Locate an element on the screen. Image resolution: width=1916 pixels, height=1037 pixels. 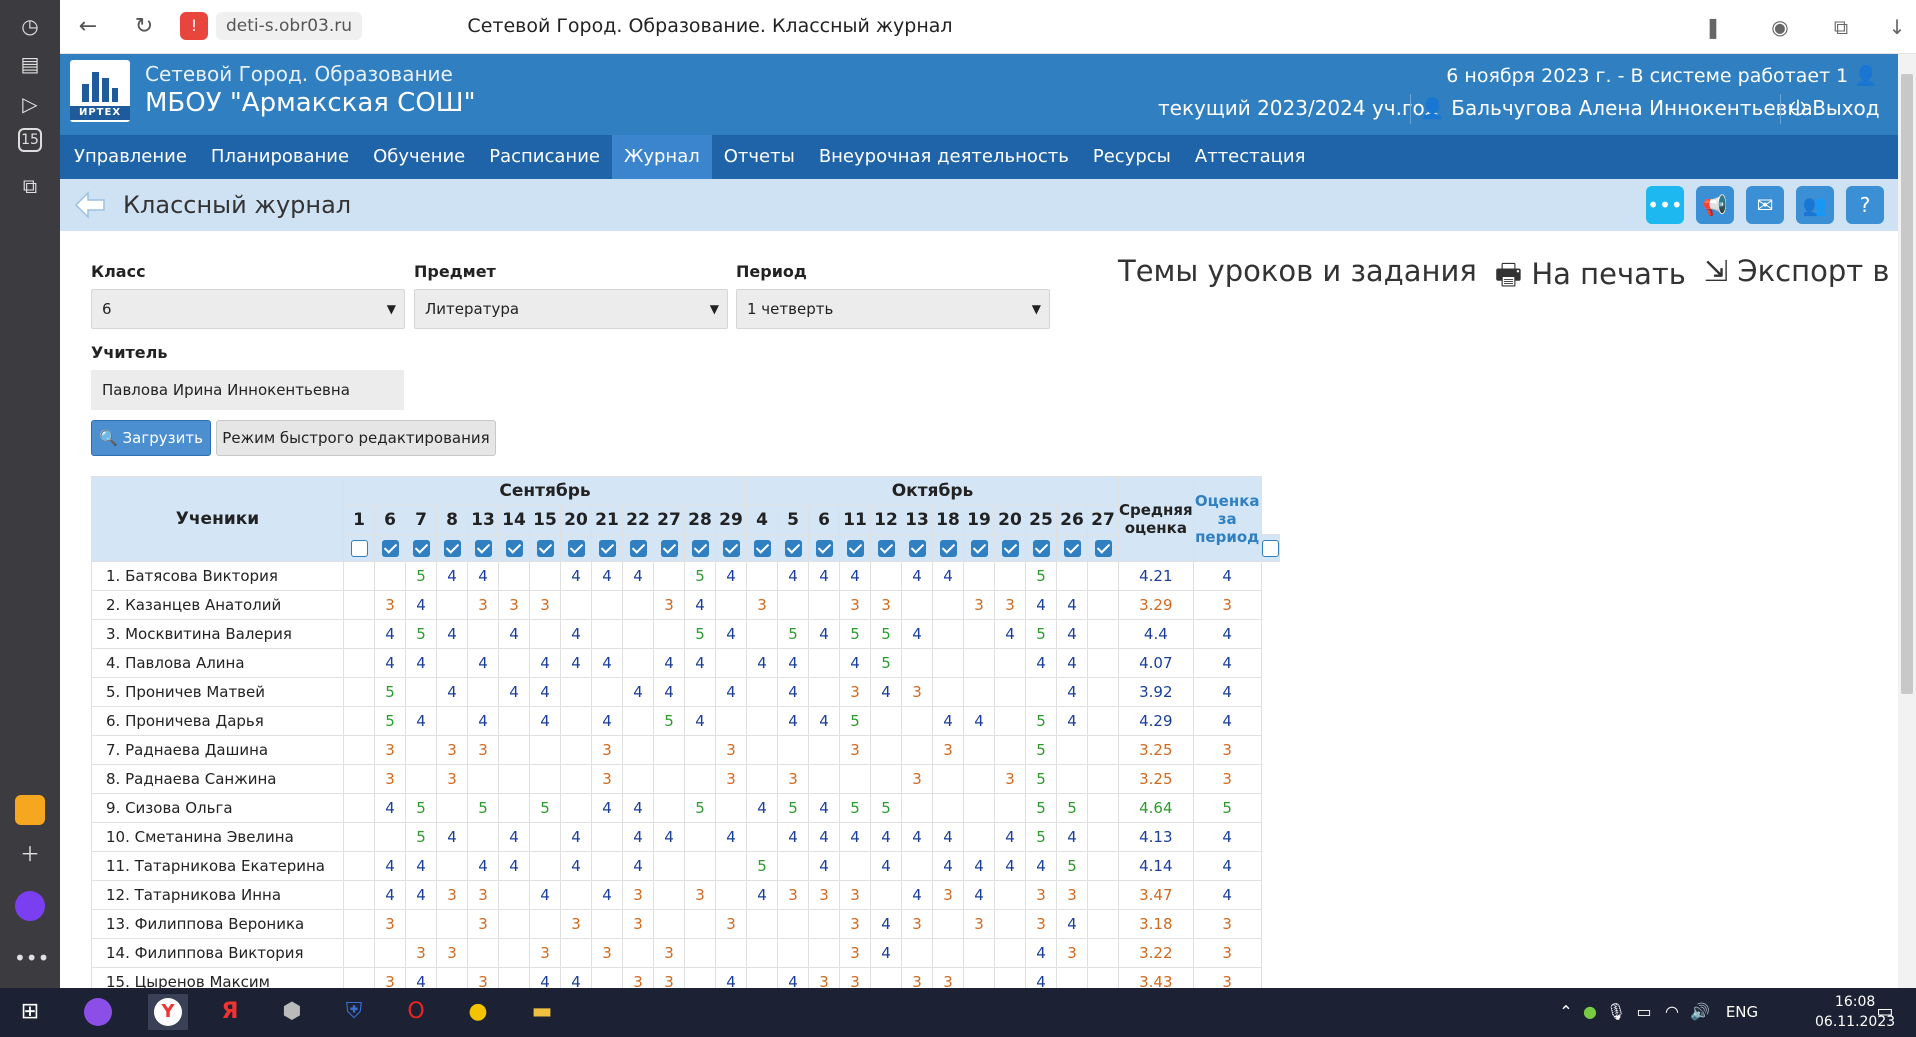
users-online-icon: 👤 is located at coordinates (1866, 76).